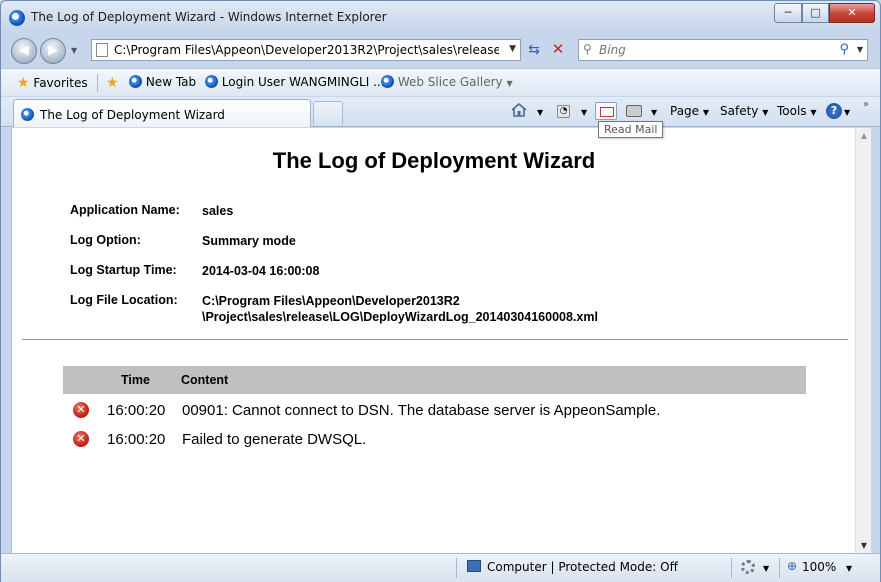 This screenshot has width=881, height=582. Describe the element at coordinates (171, 82) in the screenshot. I see `favorite-new-tab-label: New Tab` at that location.